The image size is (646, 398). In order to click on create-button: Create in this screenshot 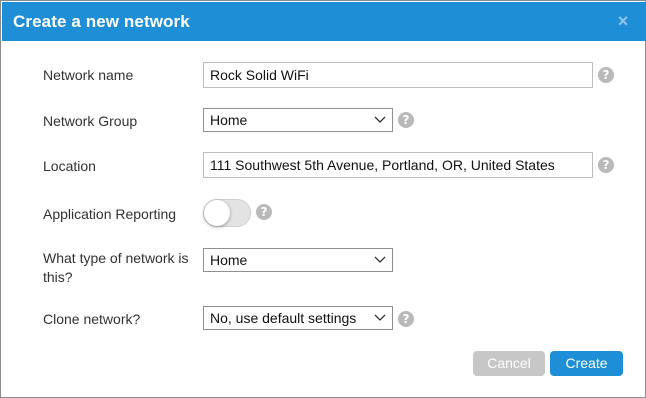, I will do `click(586, 363)`.